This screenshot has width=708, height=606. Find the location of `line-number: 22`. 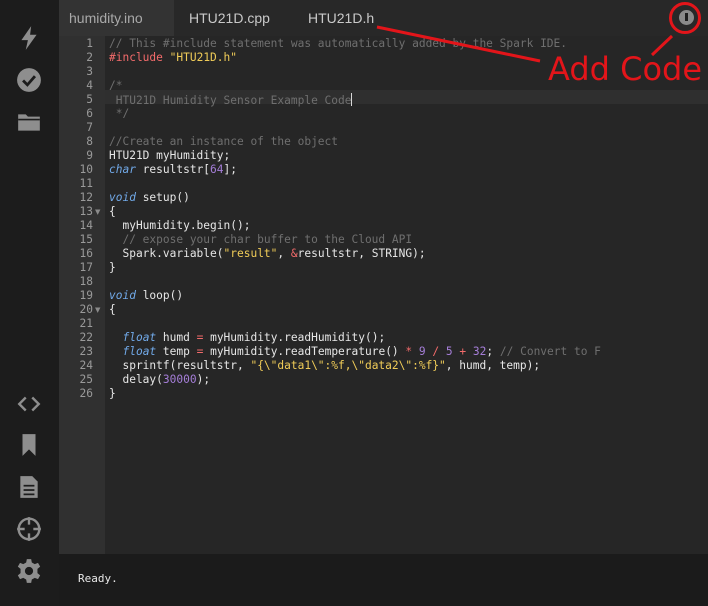

line-number: 22 is located at coordinates (86, 337).